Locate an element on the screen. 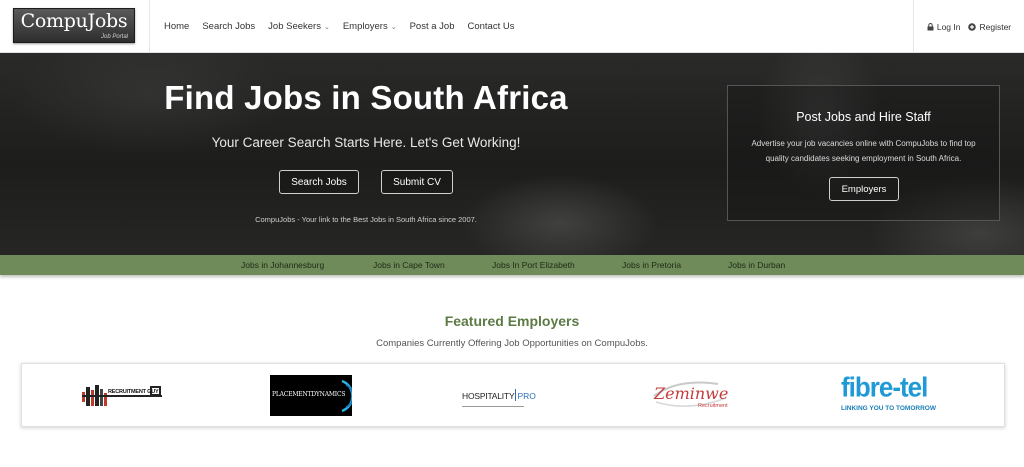 The image size is (1024, 467). plus-circle-icon is located at coordinates (972, 26).